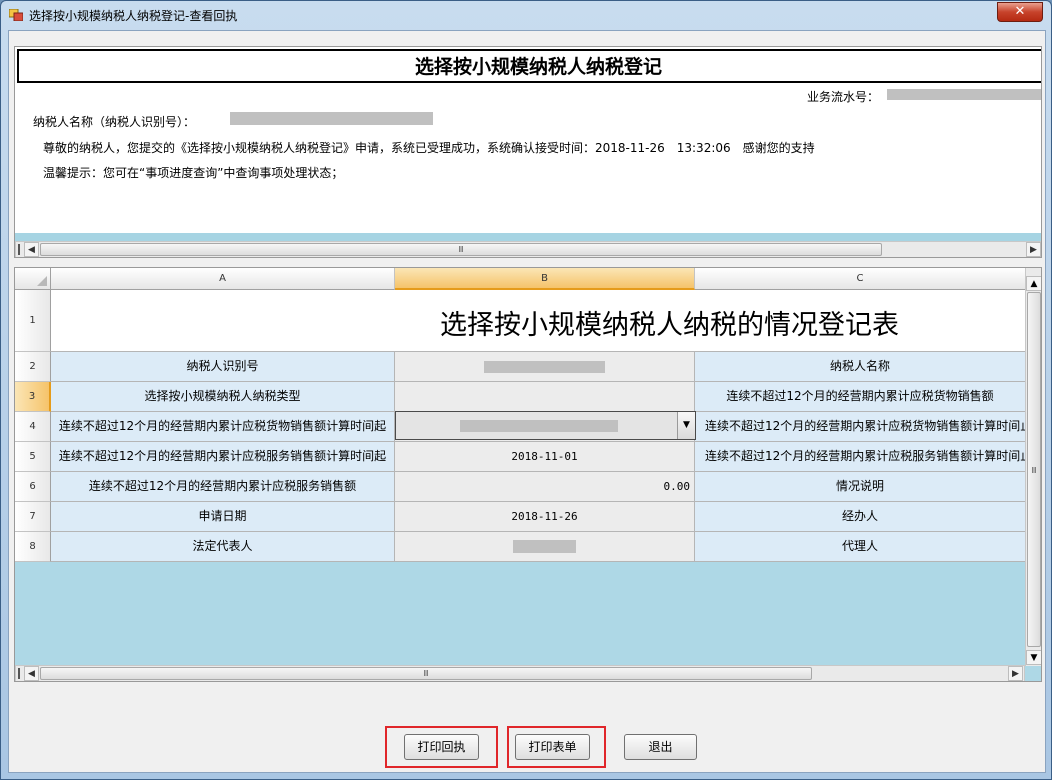 The image size is (1052, 780). Describe the element at coordinates (860, 427) in the screenshot. I see `cell-c4: 连续不超过12个月的经营期内累计应税货物销售额计算时间止` at that location.